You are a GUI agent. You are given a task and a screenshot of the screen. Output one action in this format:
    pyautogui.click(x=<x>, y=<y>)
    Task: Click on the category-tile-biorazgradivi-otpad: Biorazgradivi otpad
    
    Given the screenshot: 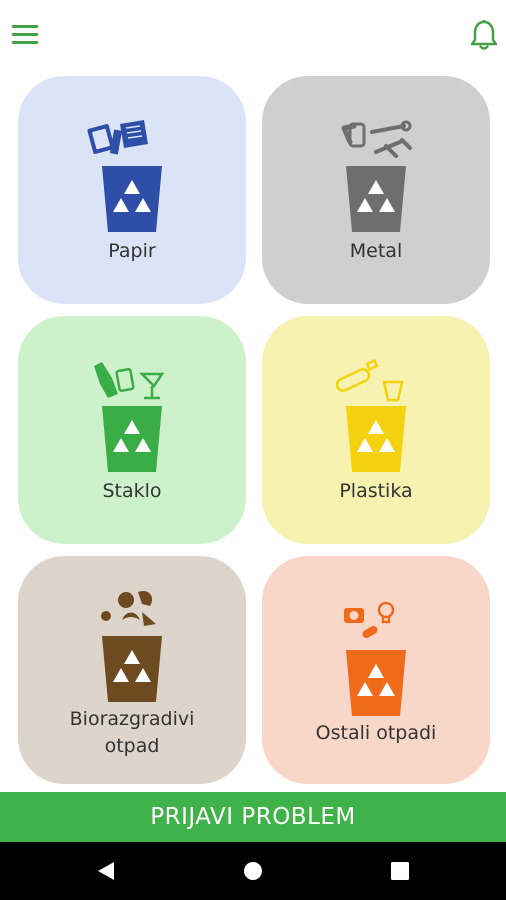 What is the action you would take?
    pyautogui.click(x=132, y=670)
    